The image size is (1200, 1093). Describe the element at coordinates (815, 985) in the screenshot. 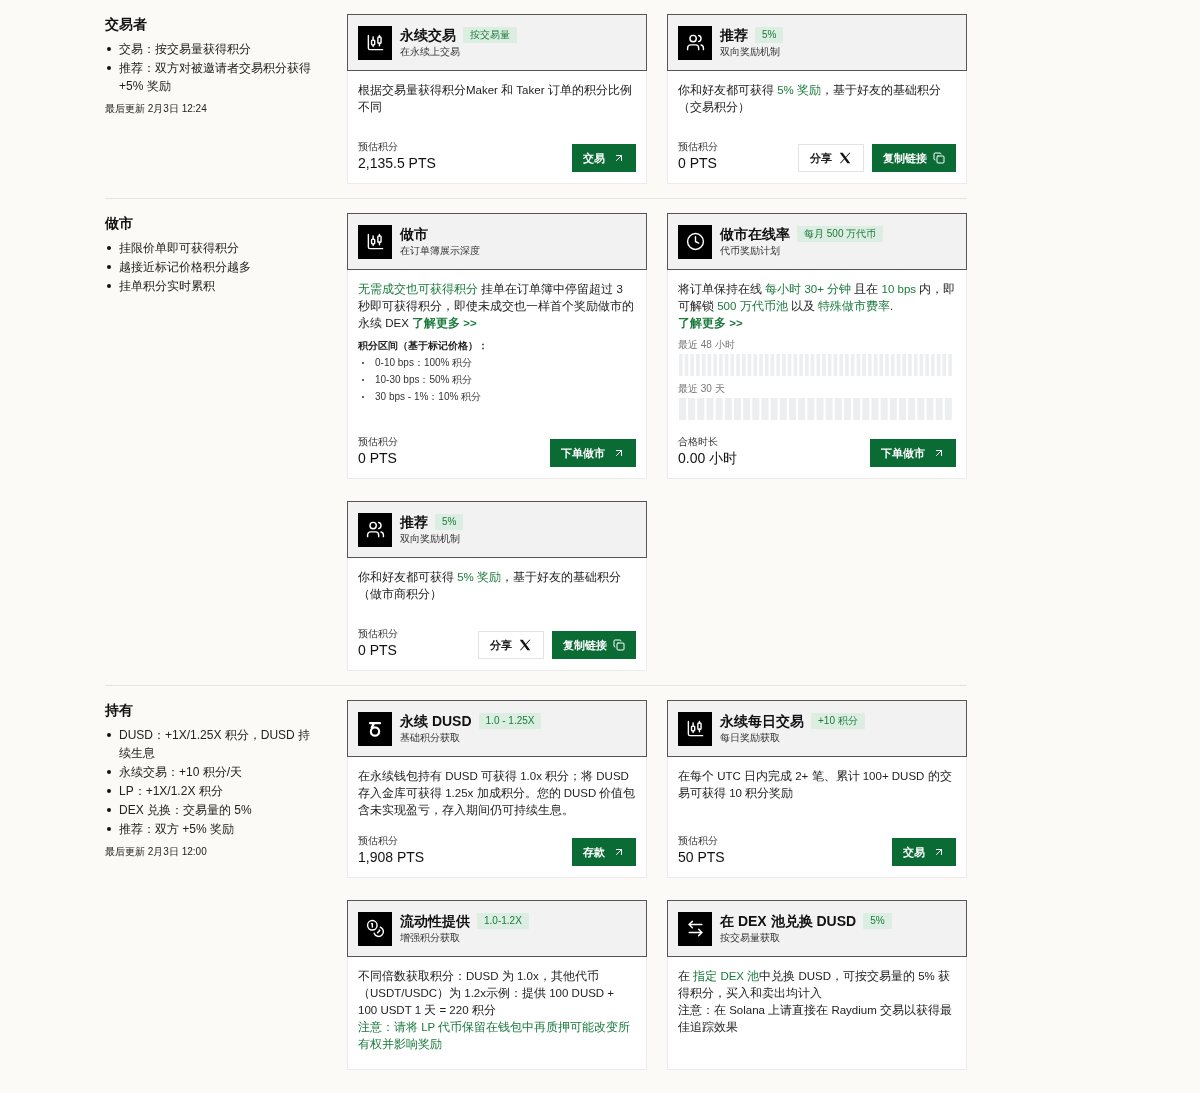

I see `card-description: 在 指定 DEX 池中兑换 DUSD，可按交易量的 5% 获得积分，买入和卖出均计入` at that location.